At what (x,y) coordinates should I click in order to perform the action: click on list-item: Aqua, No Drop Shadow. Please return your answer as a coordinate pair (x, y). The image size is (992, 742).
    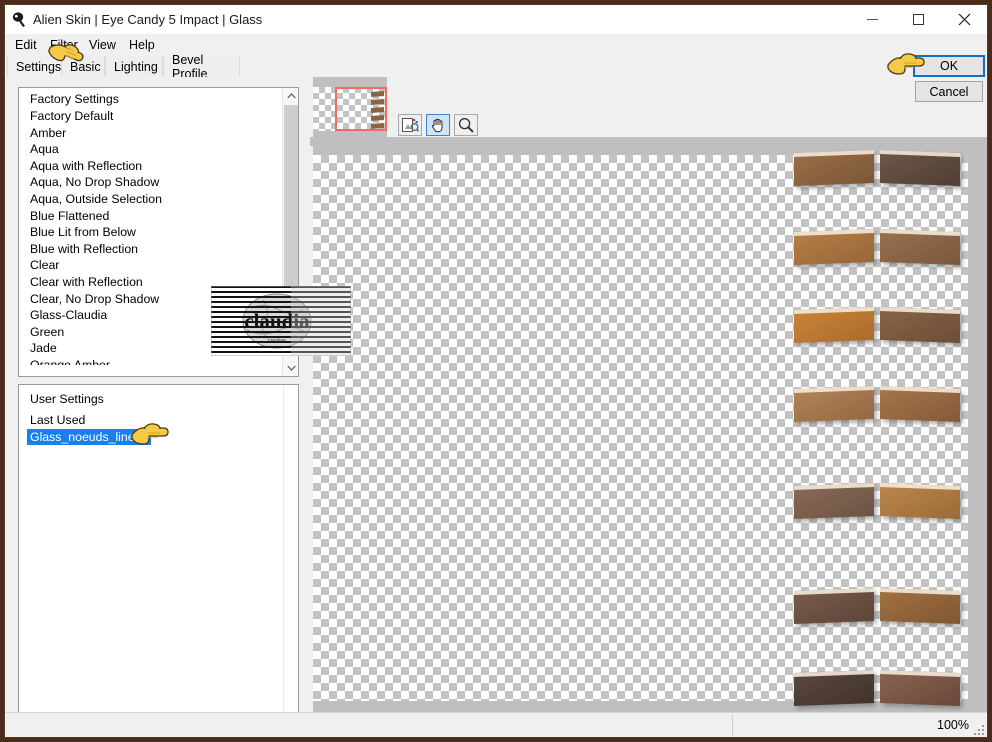
    Looking at the image, I should click on (150, 182).